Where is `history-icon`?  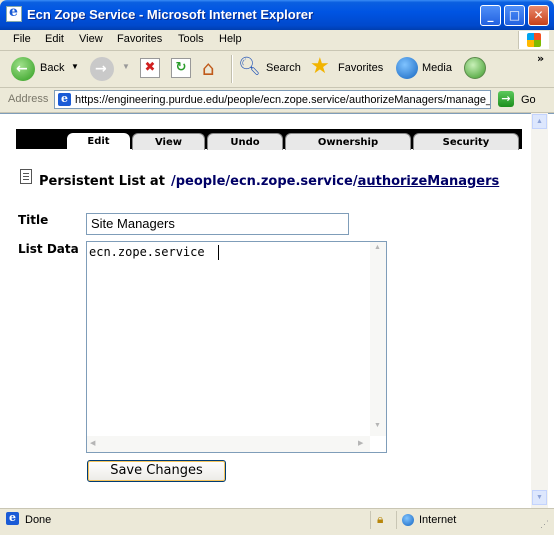
history-icon is located at coordinates (475, 68).